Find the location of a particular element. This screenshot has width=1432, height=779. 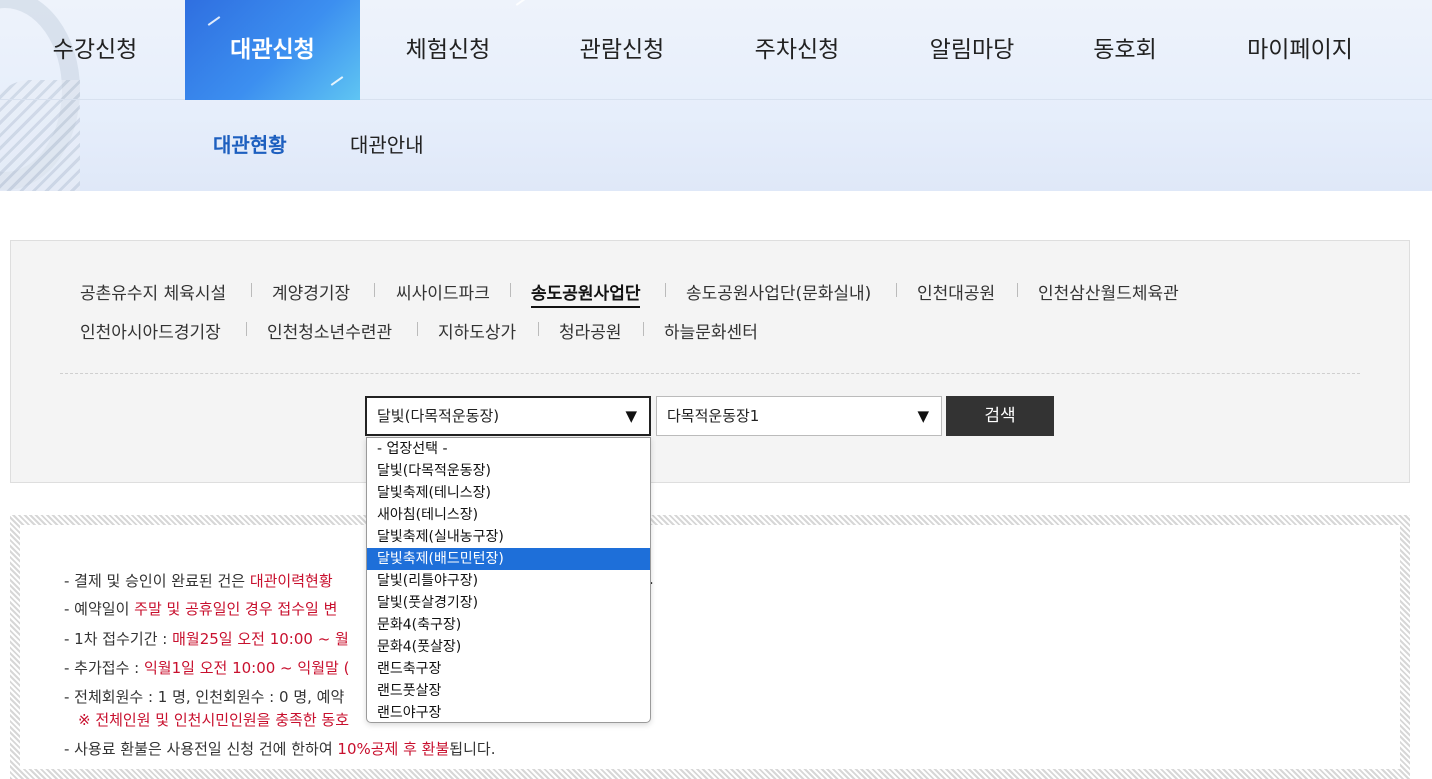

dropdown-option: 달빛(풋살경기장) is located at coordinates (508, 603).